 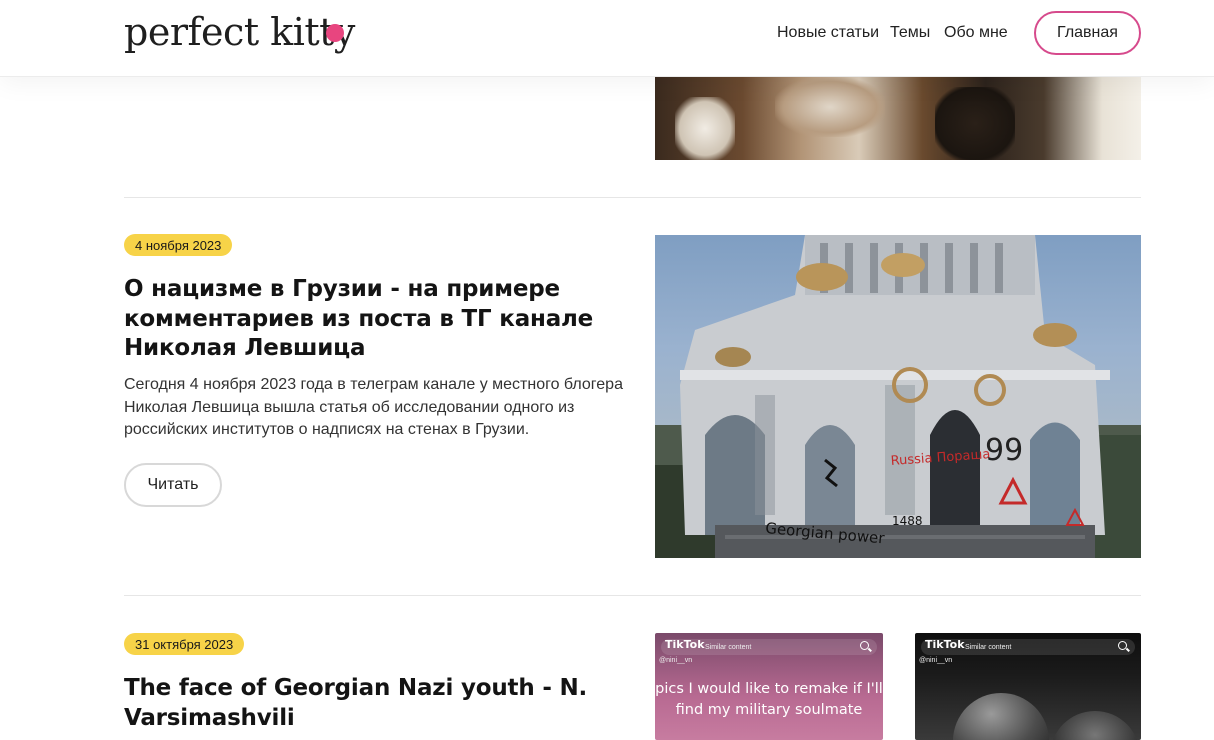 I want to click on helmet-figure, so click(x=1001, y=716).